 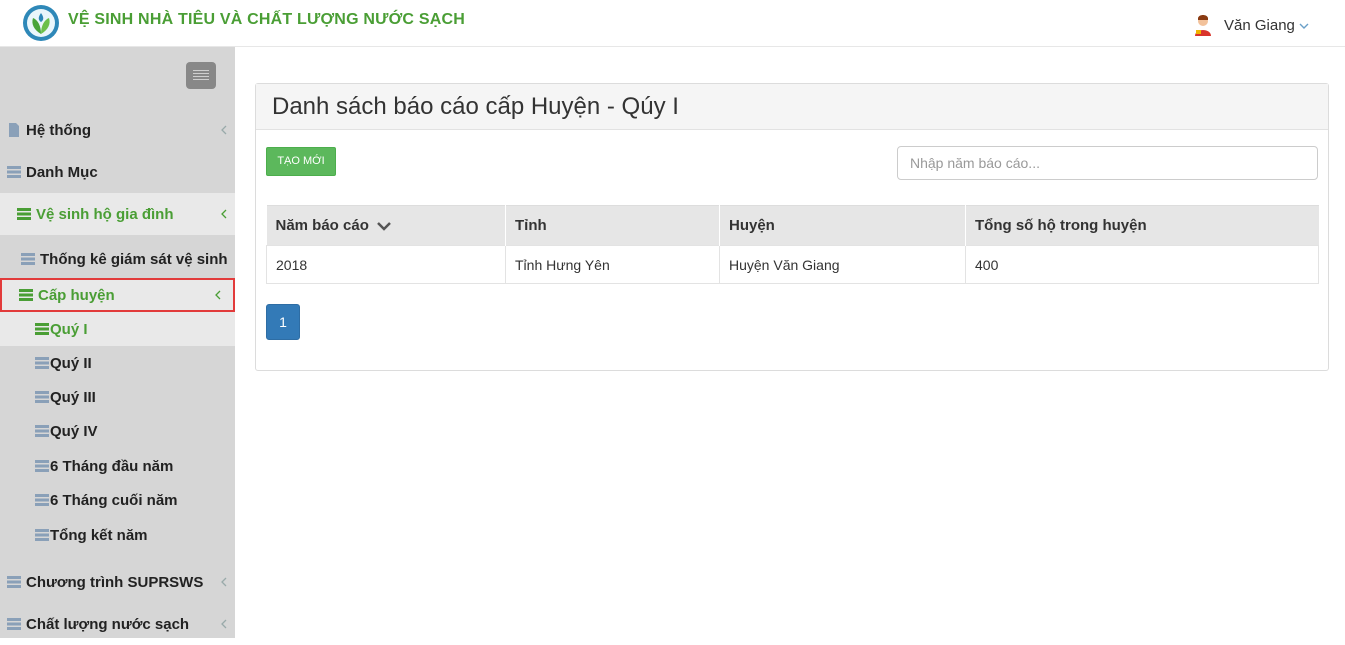 I want to click on file-icon, so click(x=14, y=130).